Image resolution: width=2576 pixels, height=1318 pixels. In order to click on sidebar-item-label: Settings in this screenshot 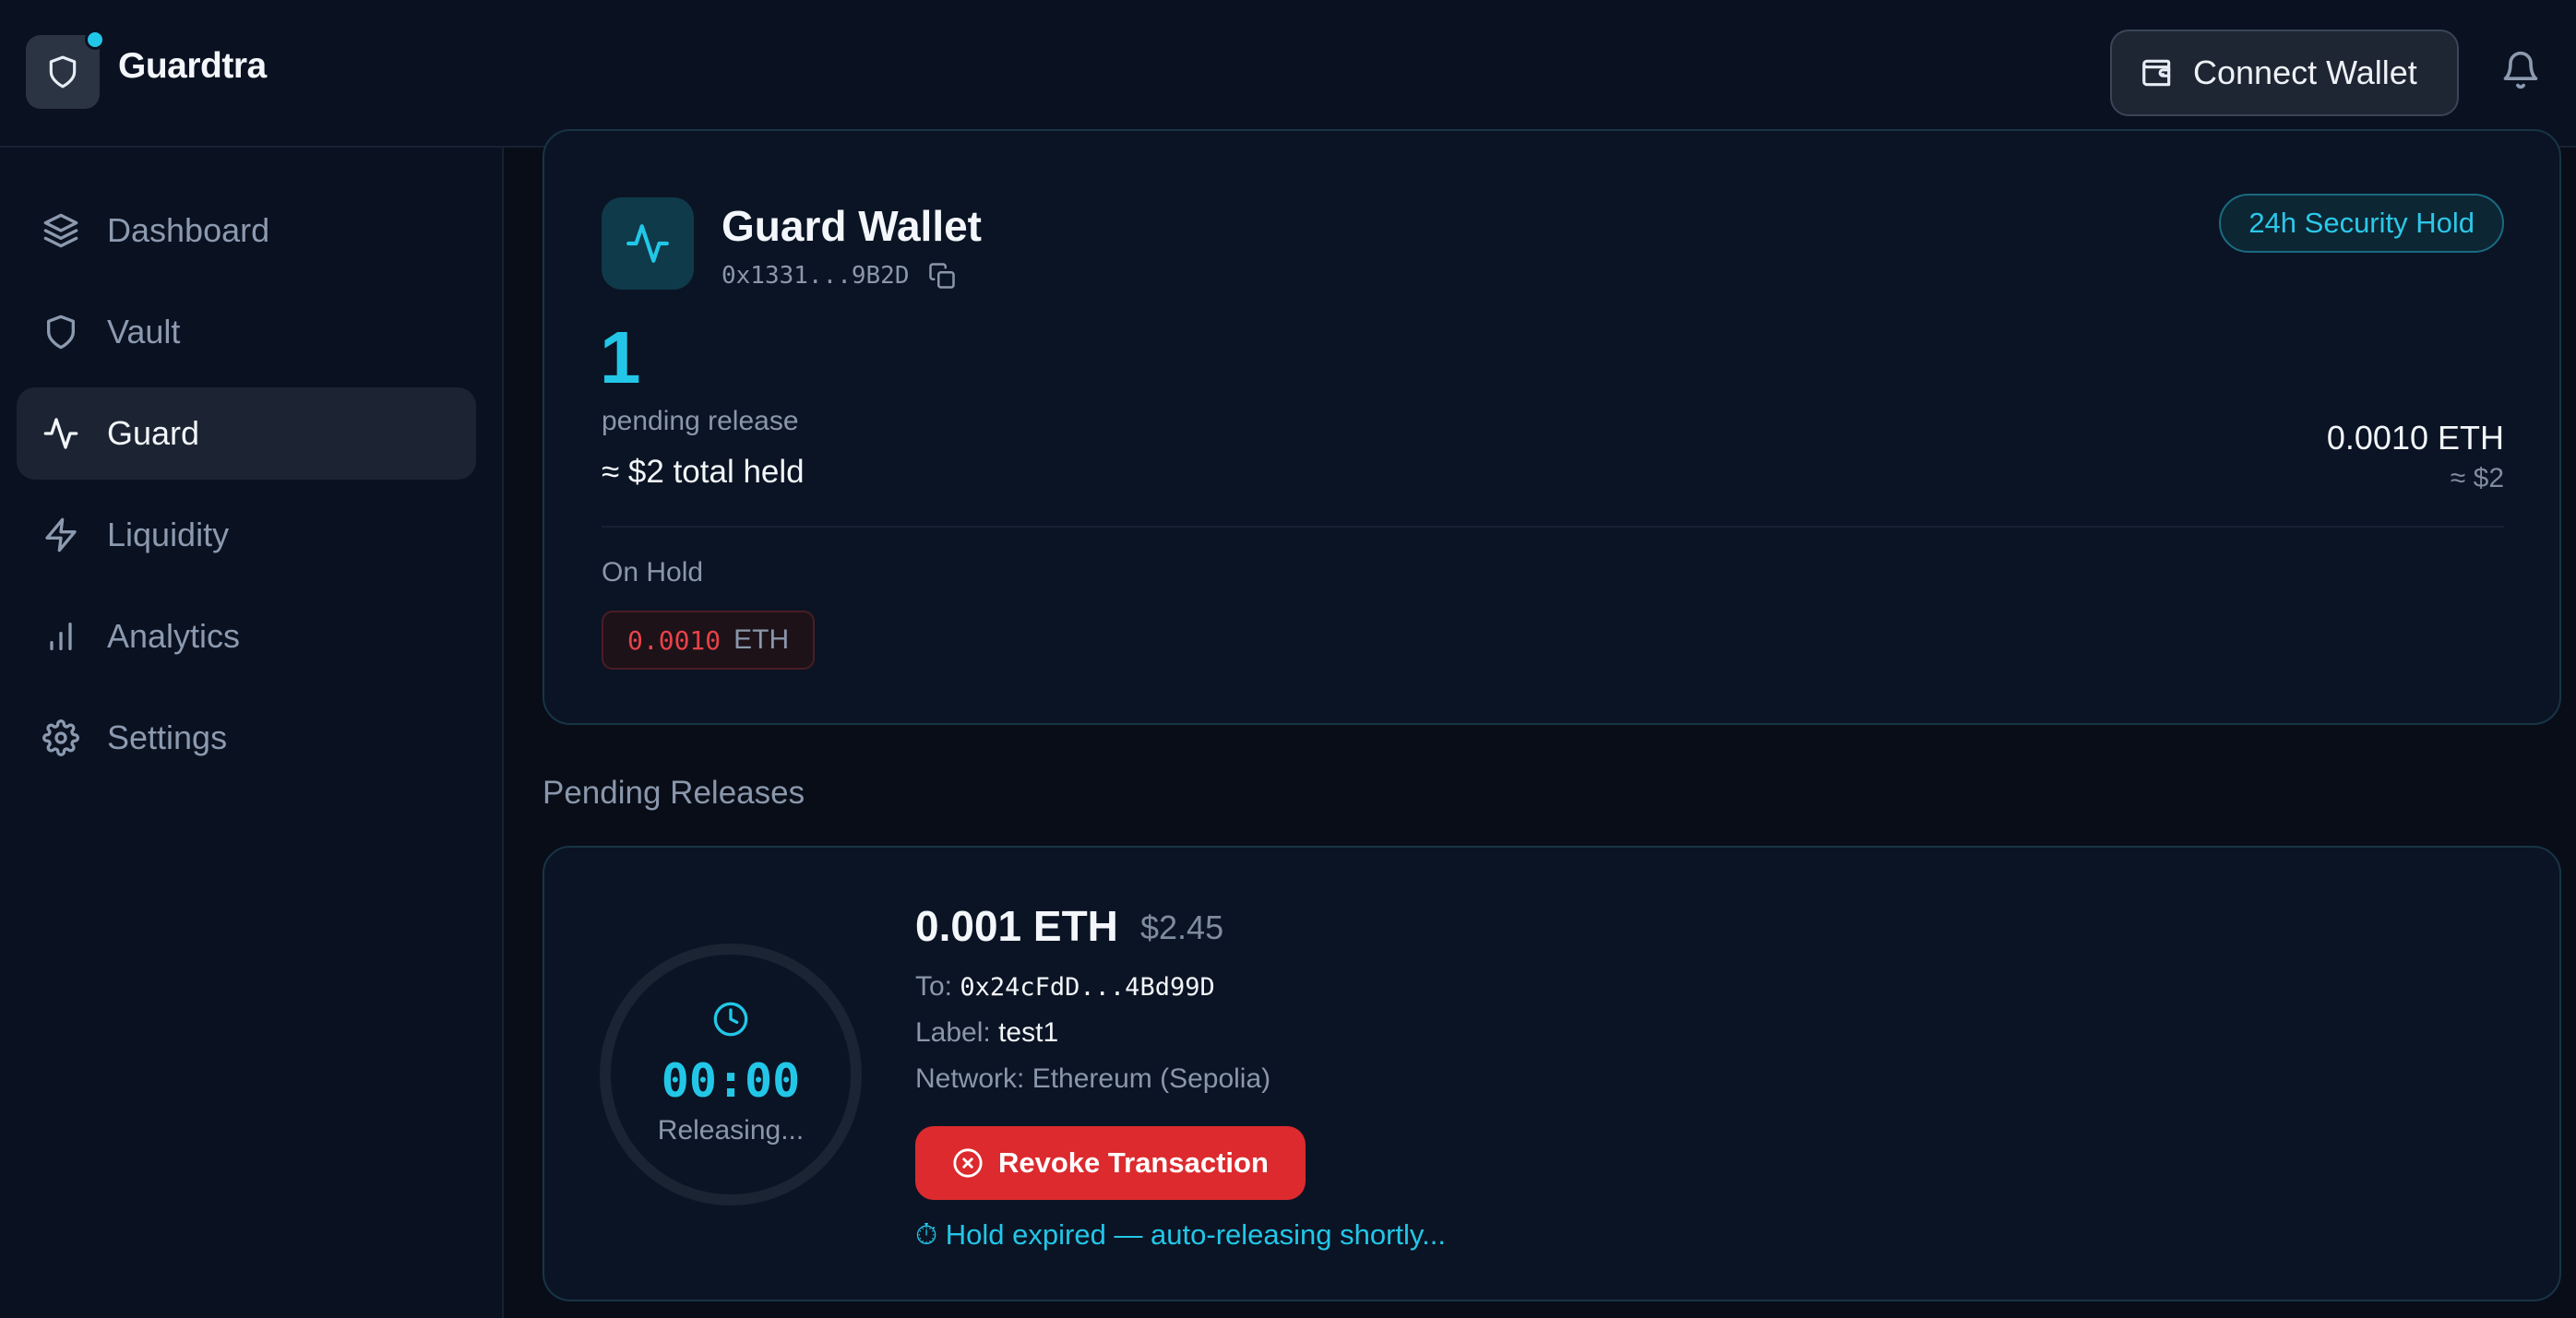, I will do `click(167, 737)`.